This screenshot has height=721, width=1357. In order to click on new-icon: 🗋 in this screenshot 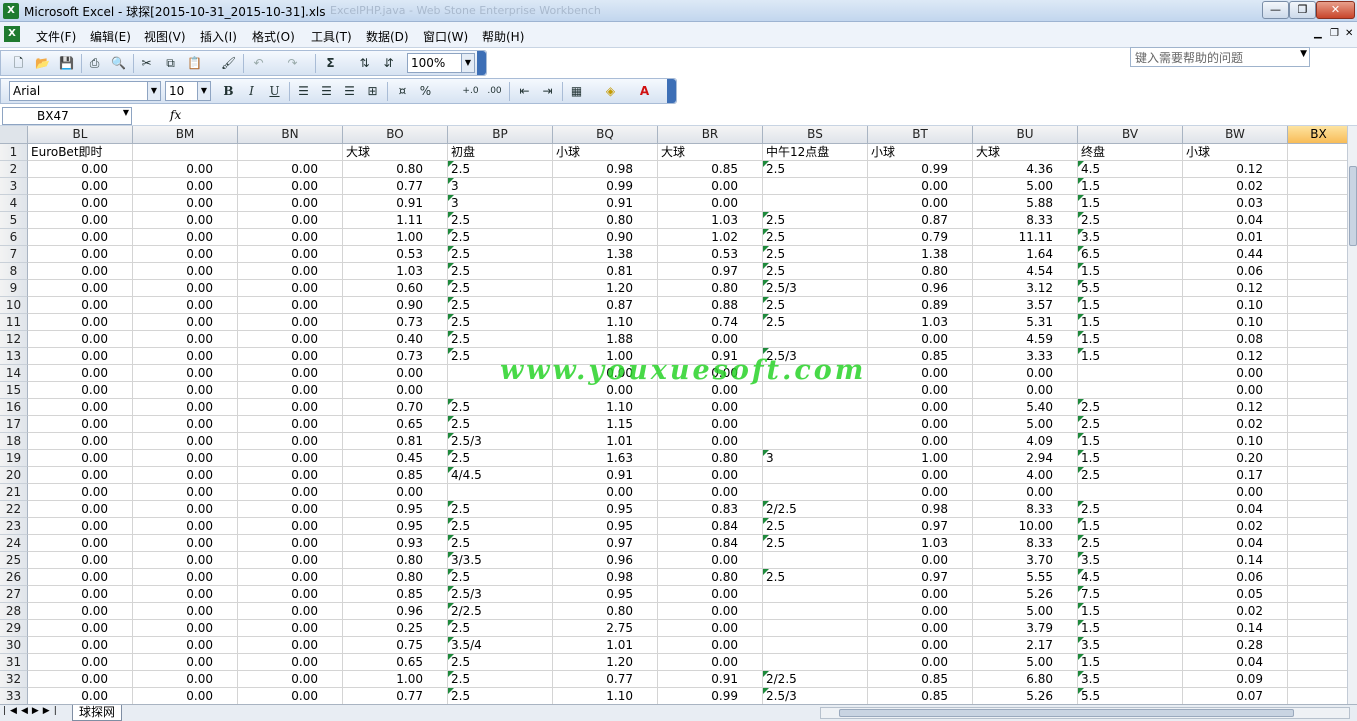, I will do `click(18, 63)`.